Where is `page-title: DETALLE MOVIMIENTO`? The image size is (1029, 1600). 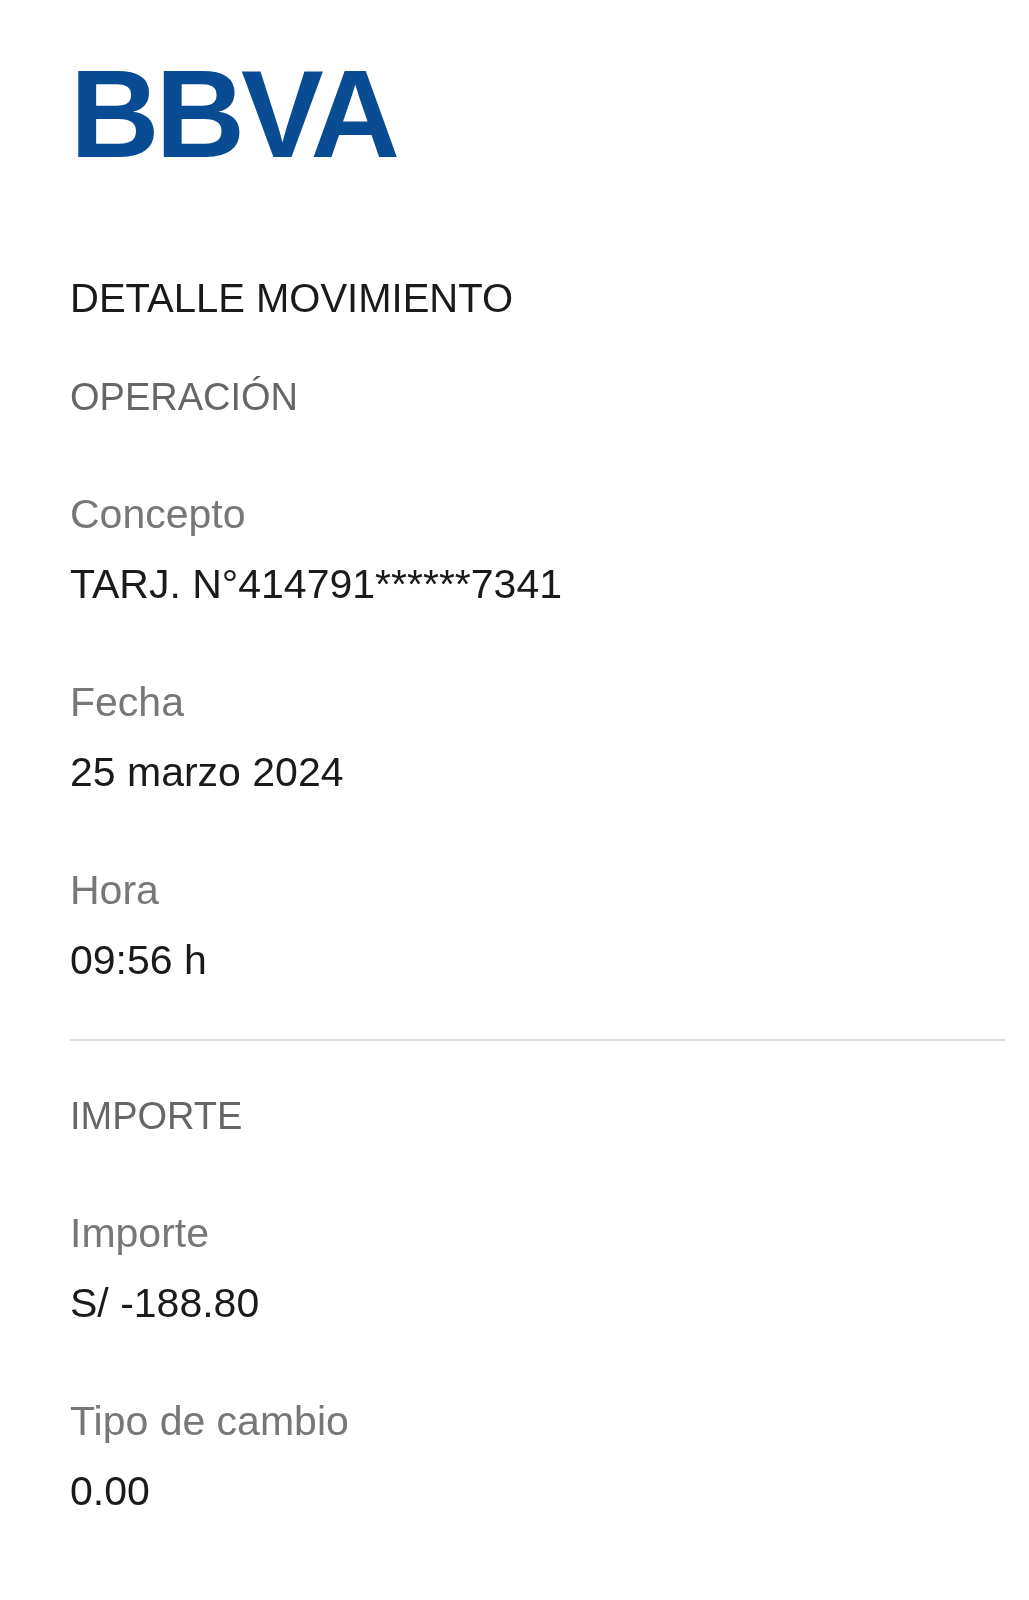
page-title: DETALLE MOVIMIENTO is located at coordinates (292, 298).